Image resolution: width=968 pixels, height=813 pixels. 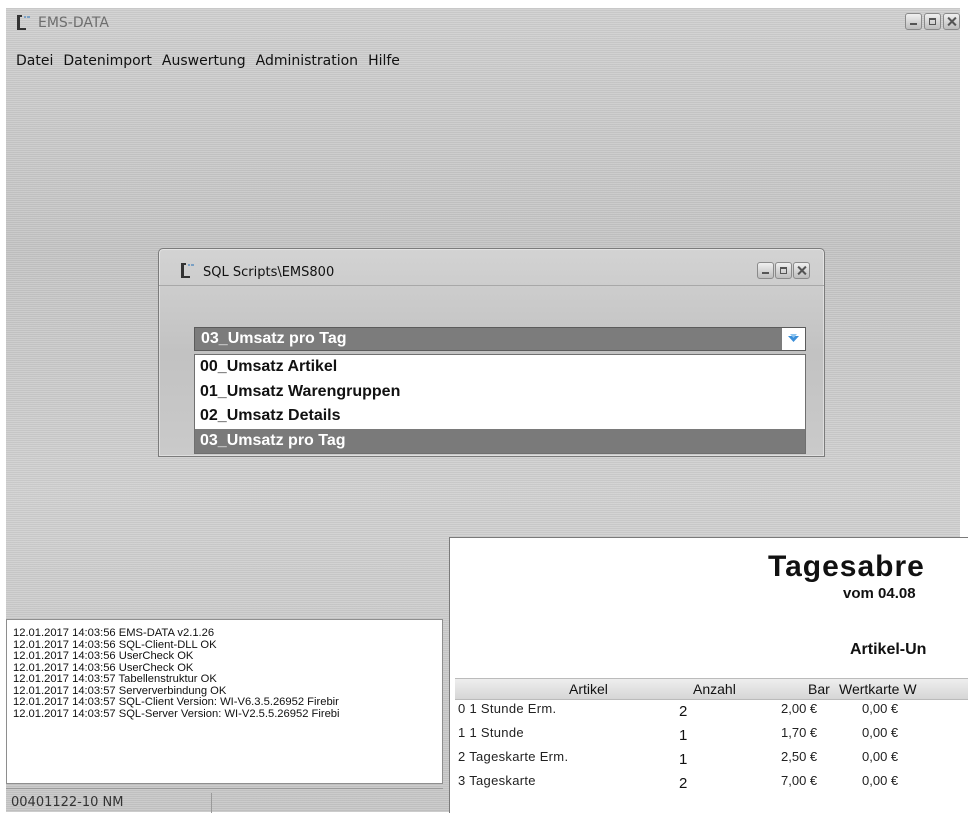 I want to click on cell-bar: 2,50 €, so click(x=799, y=756).